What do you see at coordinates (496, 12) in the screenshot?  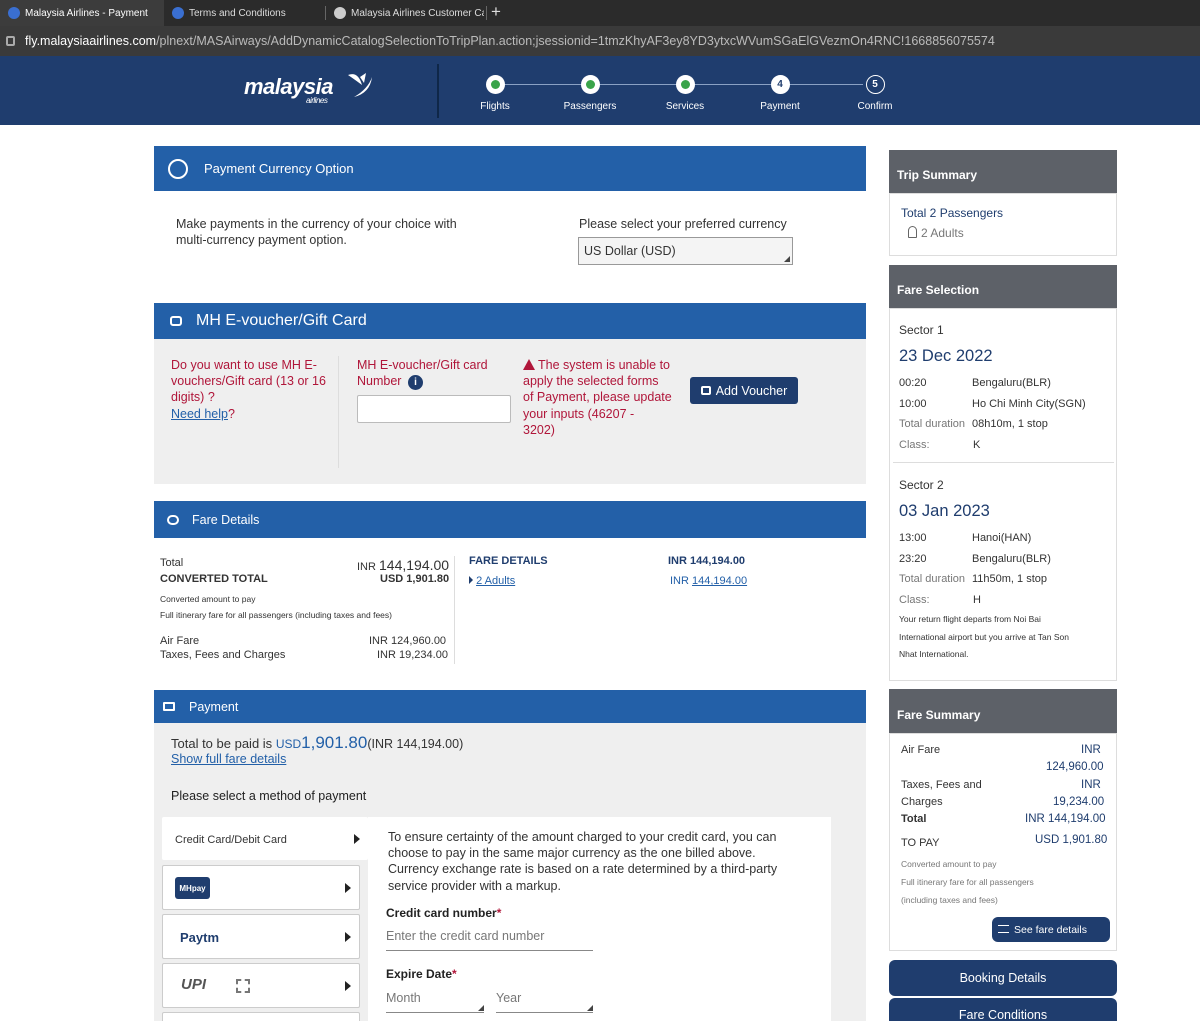 I see `new-tab-plus-icon: +` at bounding box center [496, 12].